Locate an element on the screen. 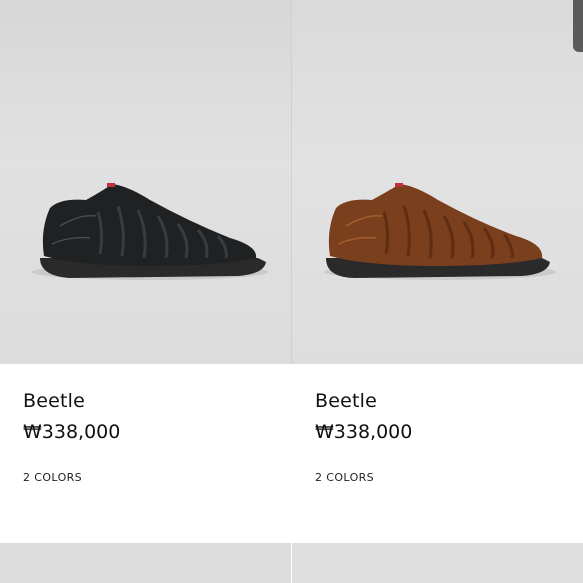 The width and height of the screenshot is (583, 583). next-product-row is located at coordinates (291, 563).